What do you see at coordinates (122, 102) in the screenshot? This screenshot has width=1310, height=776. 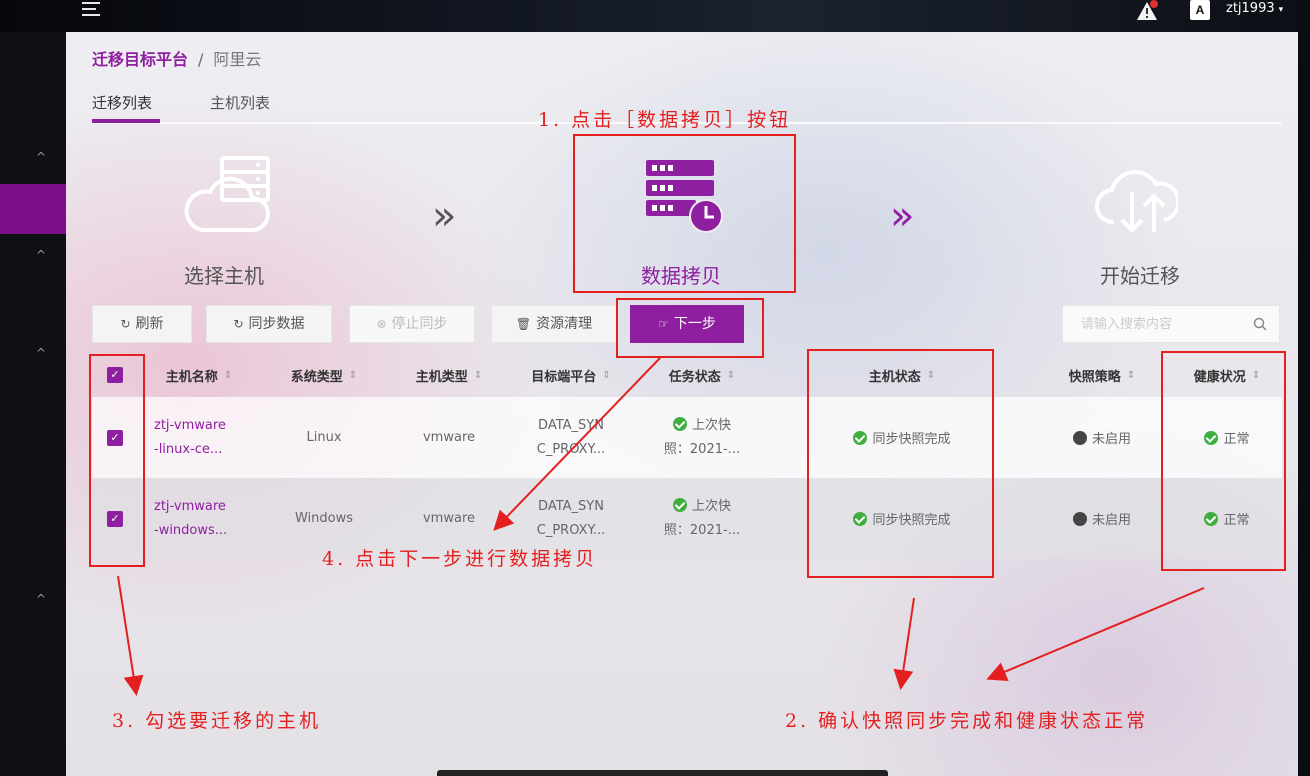 I see `tab-migration-list: 迁移列表` at bounding box center [122, 102].